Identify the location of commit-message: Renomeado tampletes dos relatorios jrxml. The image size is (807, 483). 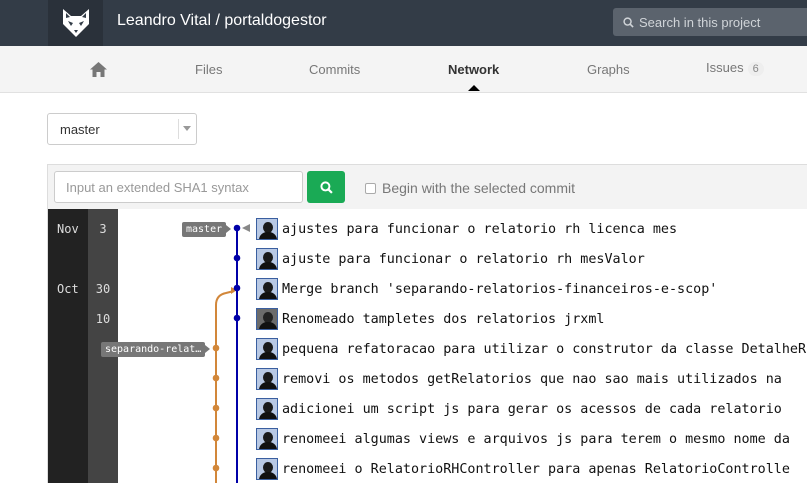
(443, 319).